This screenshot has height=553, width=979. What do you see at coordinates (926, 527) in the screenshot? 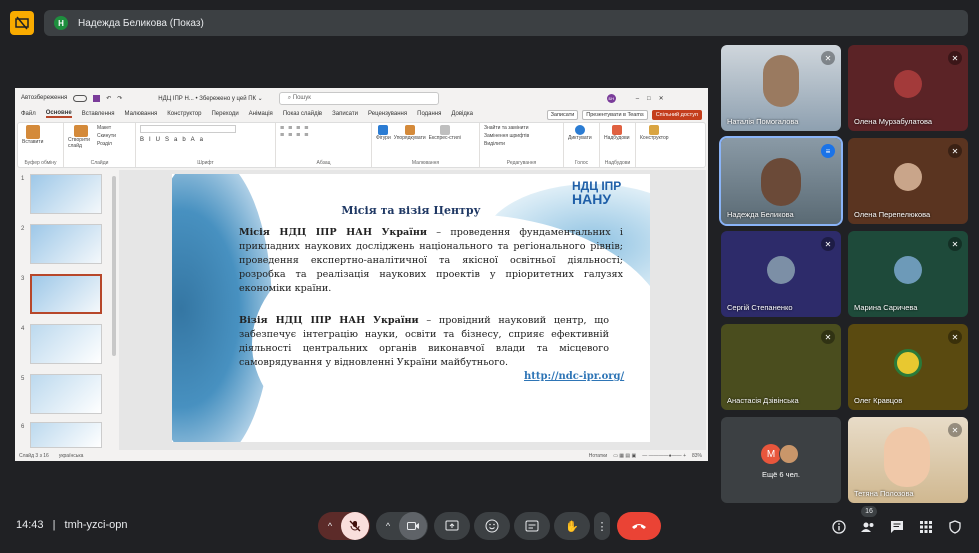
I see `activities-icon` at bounding box center [926, 527].